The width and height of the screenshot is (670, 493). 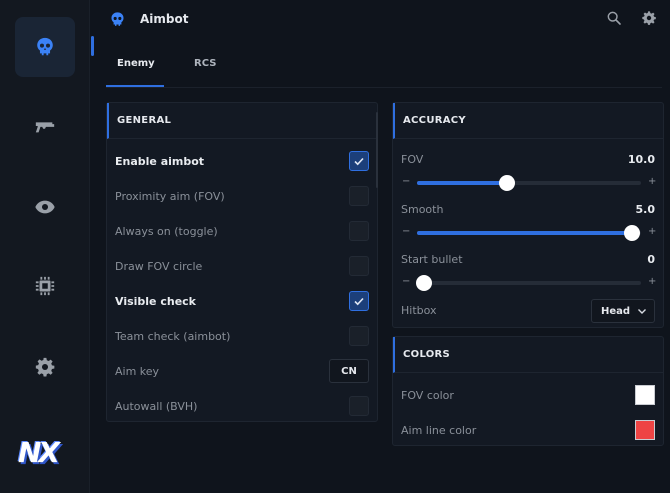 What do you see at coordinates (155, 301) in the screenshot?
I see `row-label: Visible check` at bounding box center [155, 301].